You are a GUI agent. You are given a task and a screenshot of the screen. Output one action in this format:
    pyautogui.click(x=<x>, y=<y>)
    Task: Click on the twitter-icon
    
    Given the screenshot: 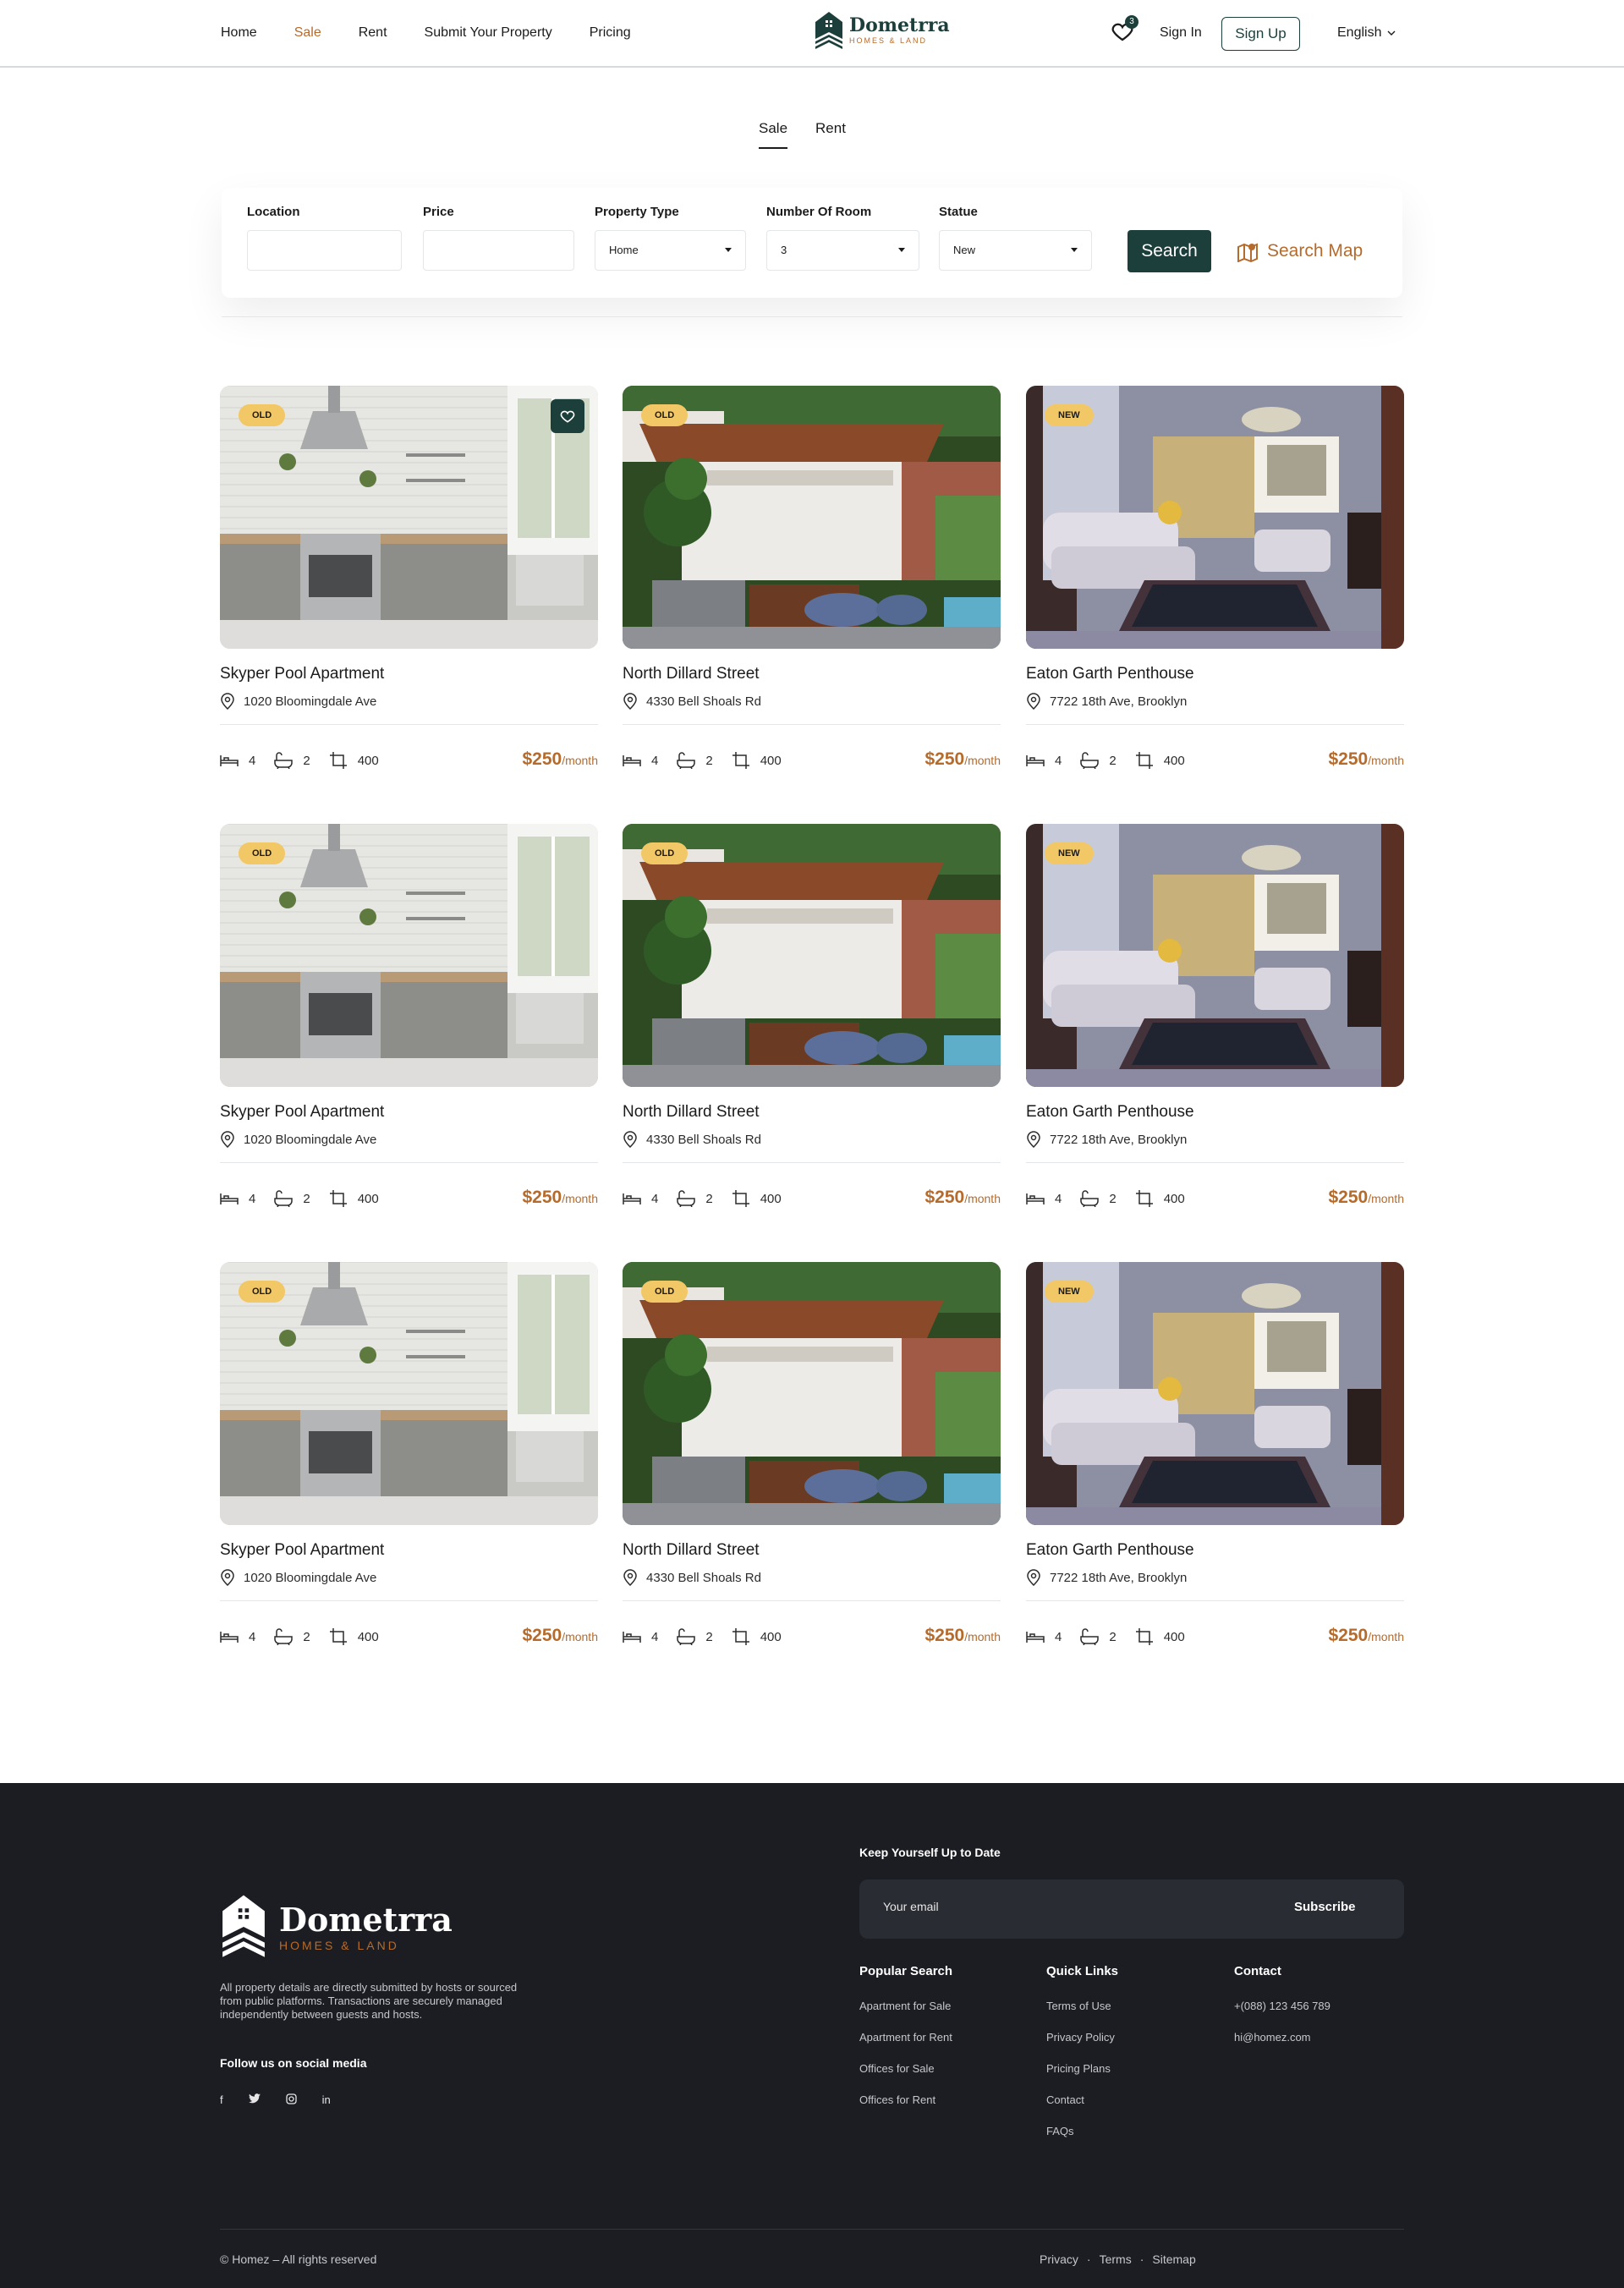 What is the action you would take?
    pyautogui.click(x=255, y=2100)
    